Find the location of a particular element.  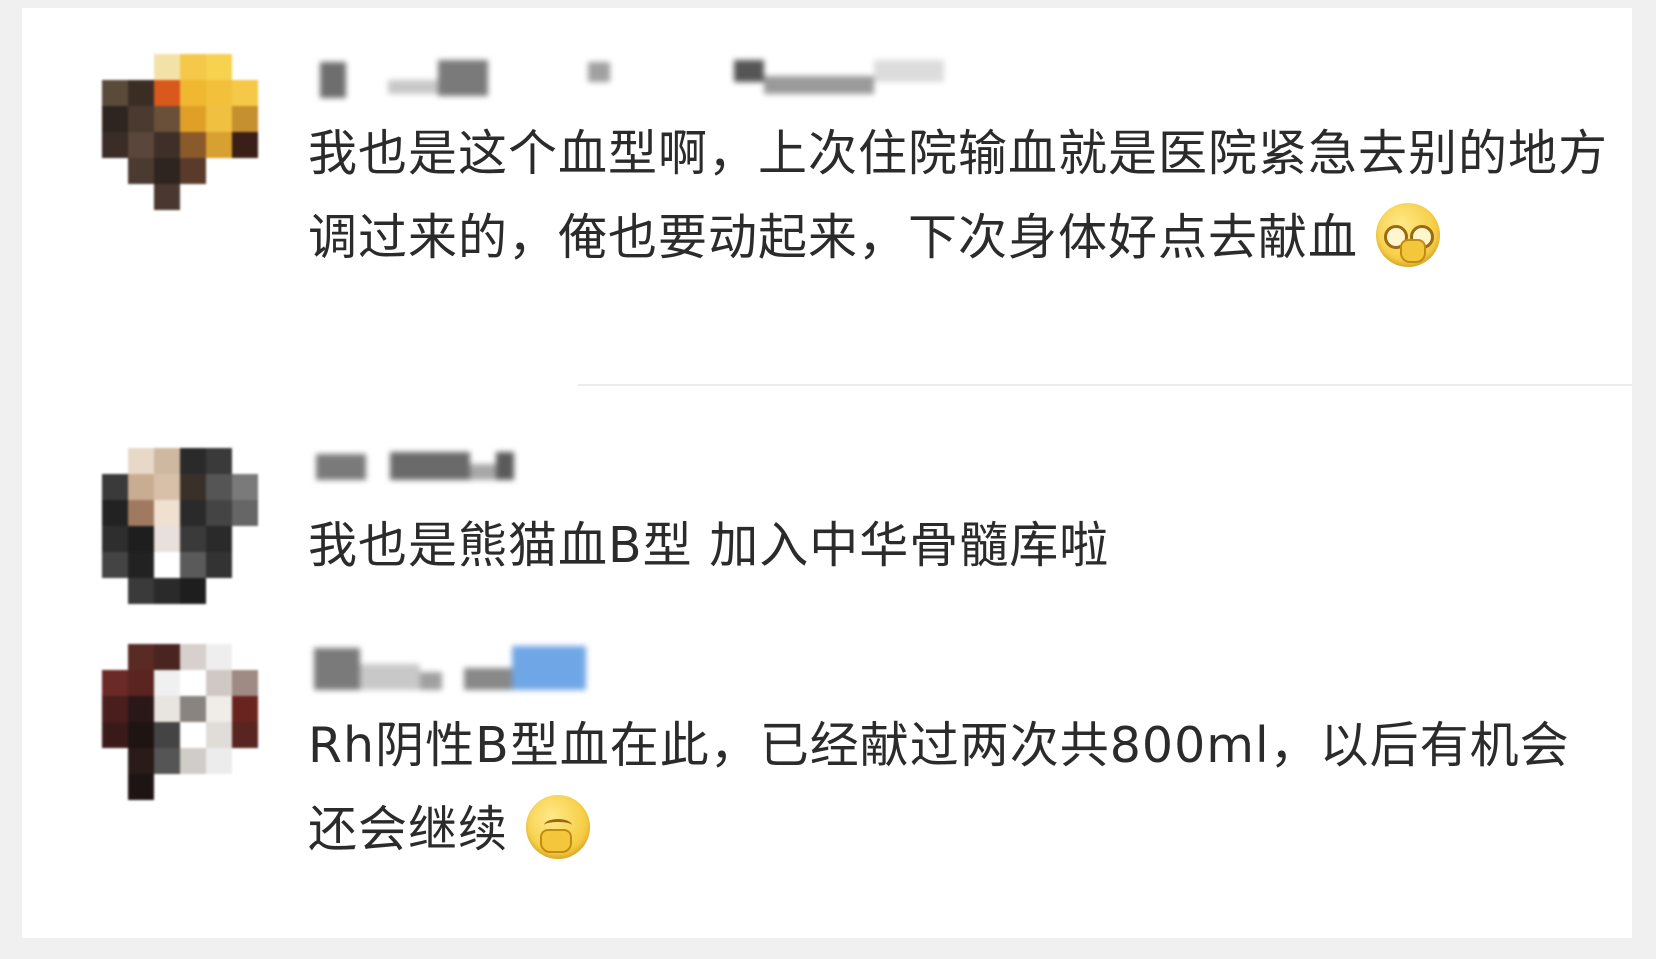

comment-text: 我也是熊猫血B型 加入中华骨髓库啦 is located at coordinates (958, 546).